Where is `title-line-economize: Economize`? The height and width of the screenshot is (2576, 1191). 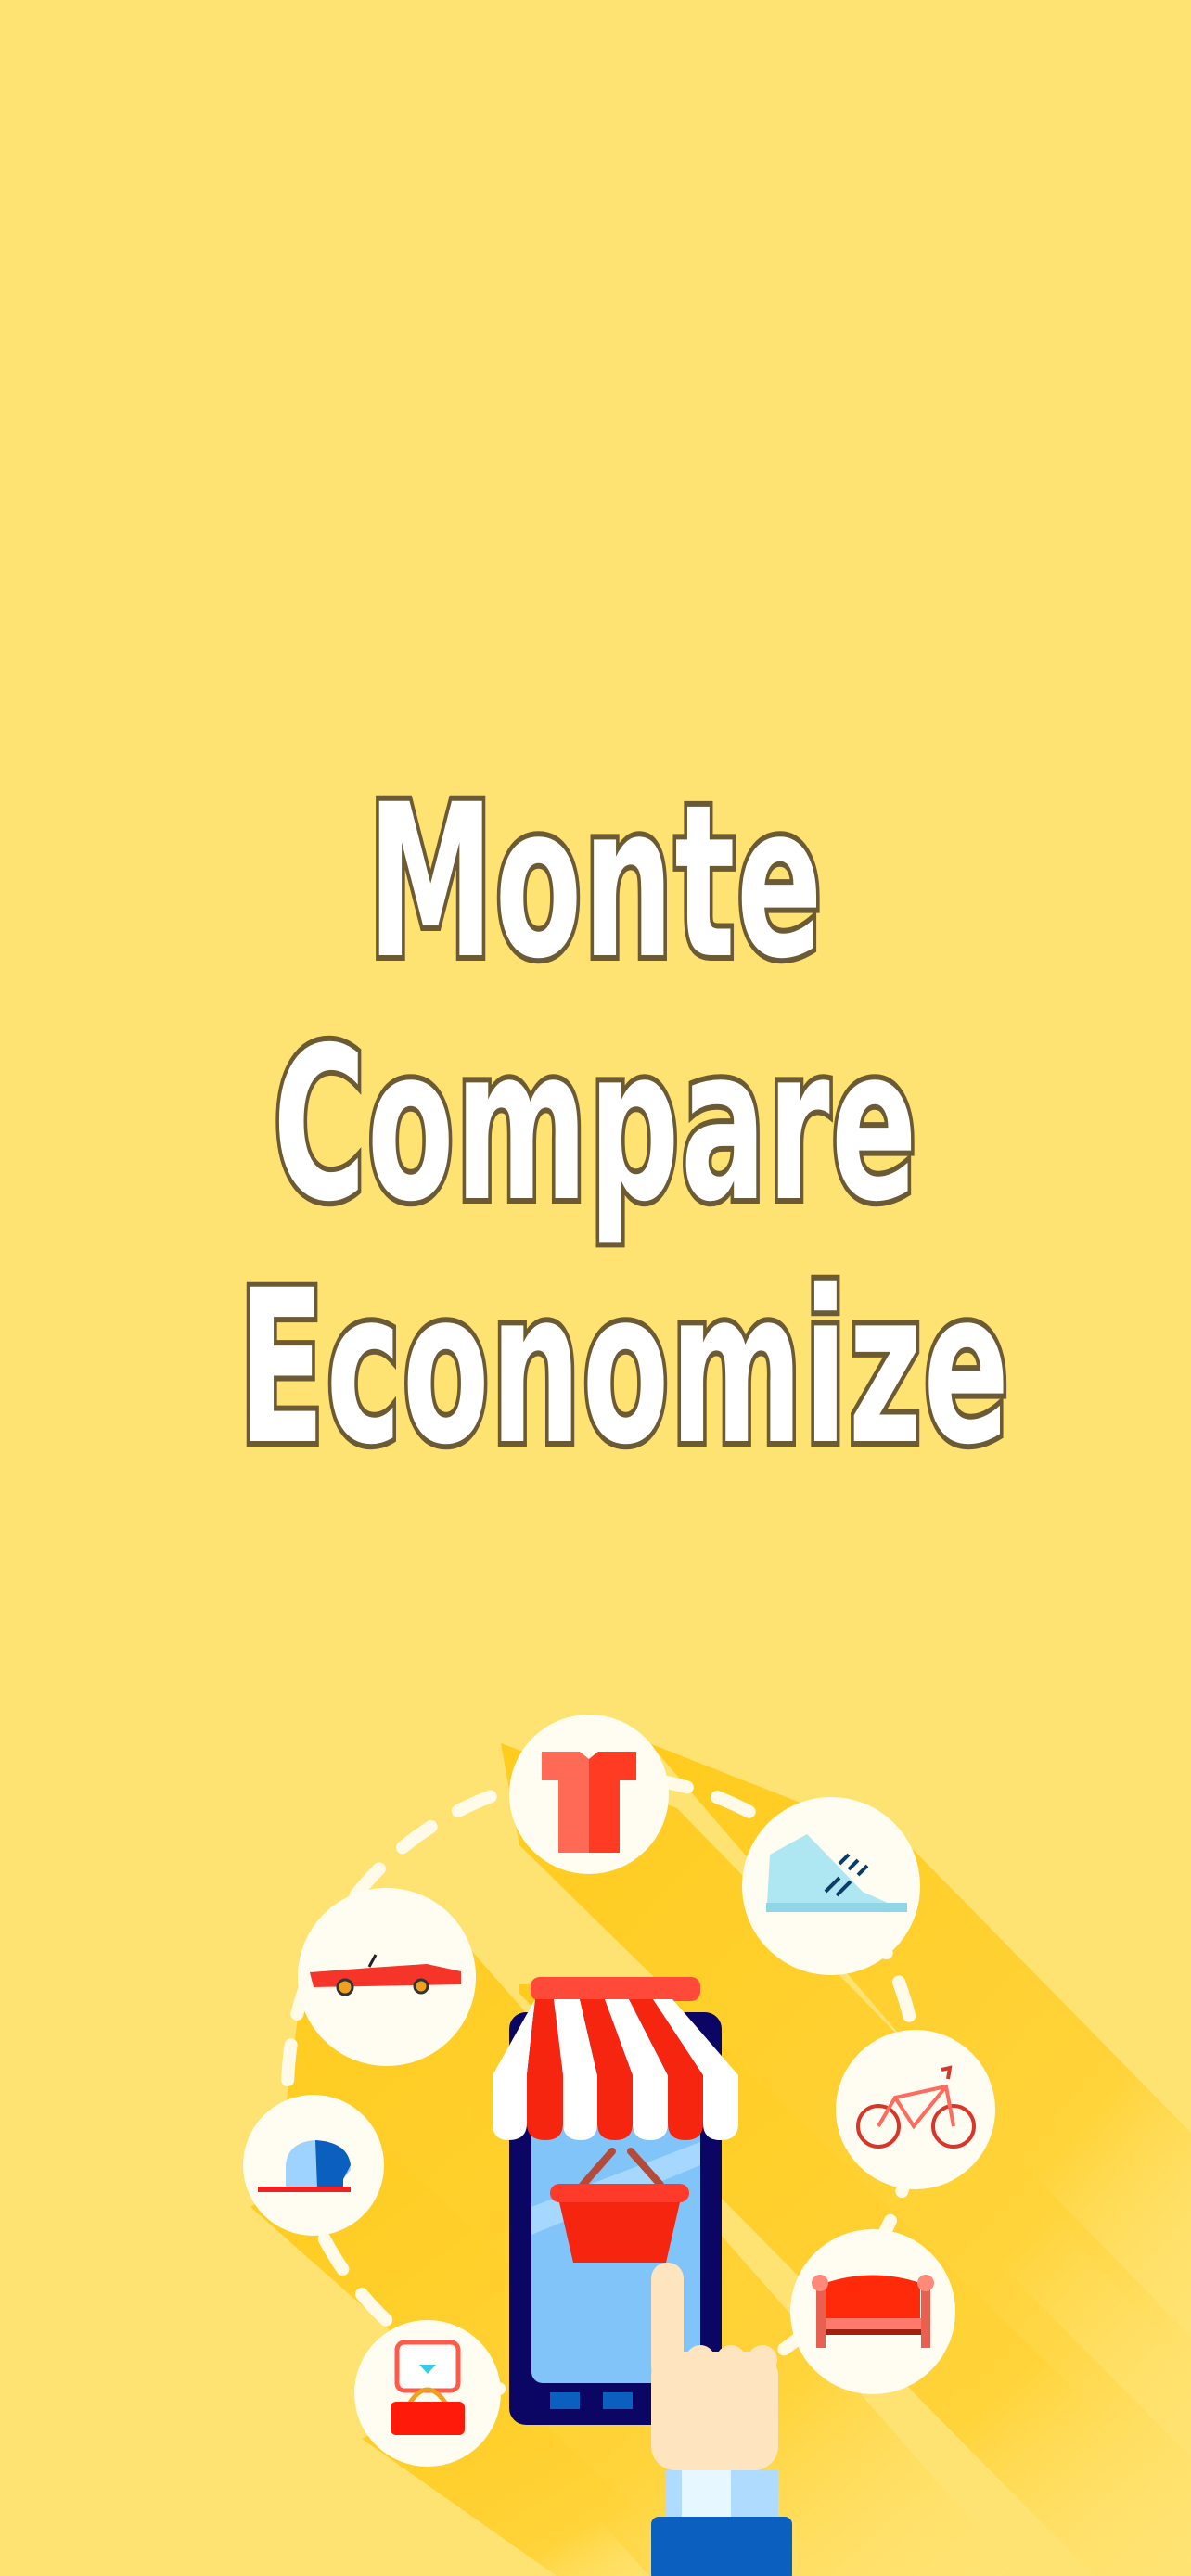 title-line-economize: Economize is located at coordinates (624, 1368).